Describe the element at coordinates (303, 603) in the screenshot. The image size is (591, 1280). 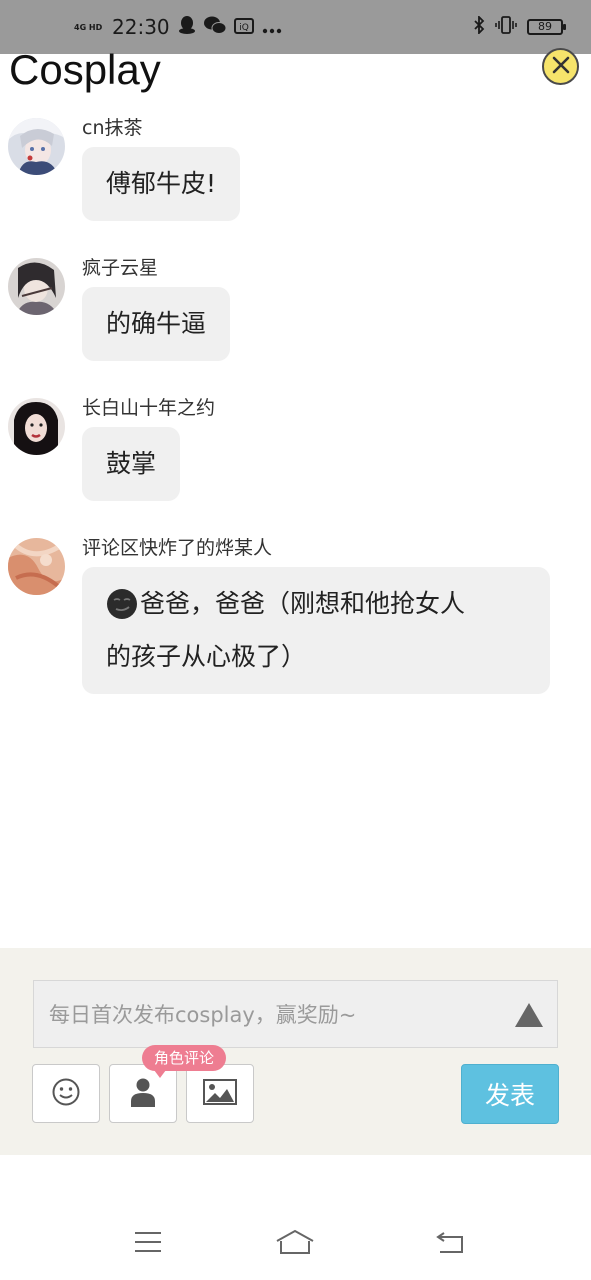
I see `comment-text-line-1: 爸爸，爸爸（刚想和他抢女人` at that location.